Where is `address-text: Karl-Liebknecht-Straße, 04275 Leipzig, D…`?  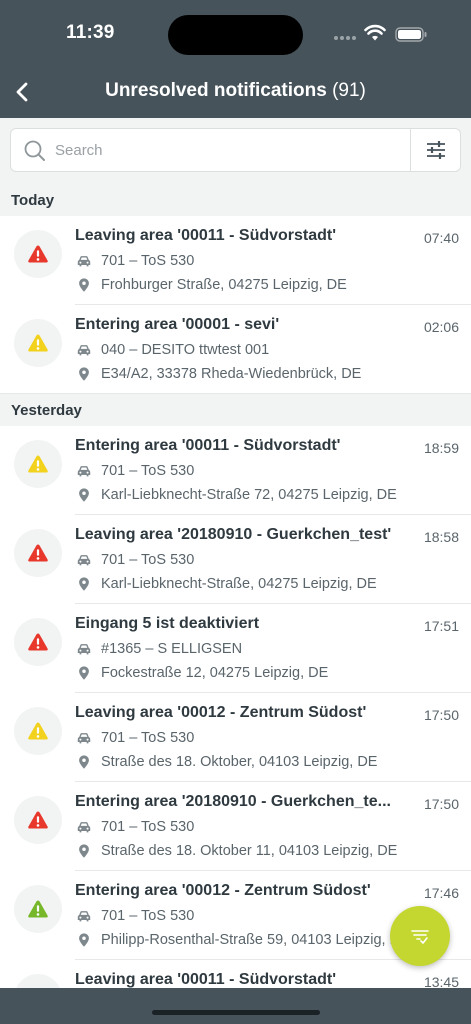 address-text: Karl-Liebknecht-Straße, 04275 Leipzig, D… is located at coordinates (239, 584).